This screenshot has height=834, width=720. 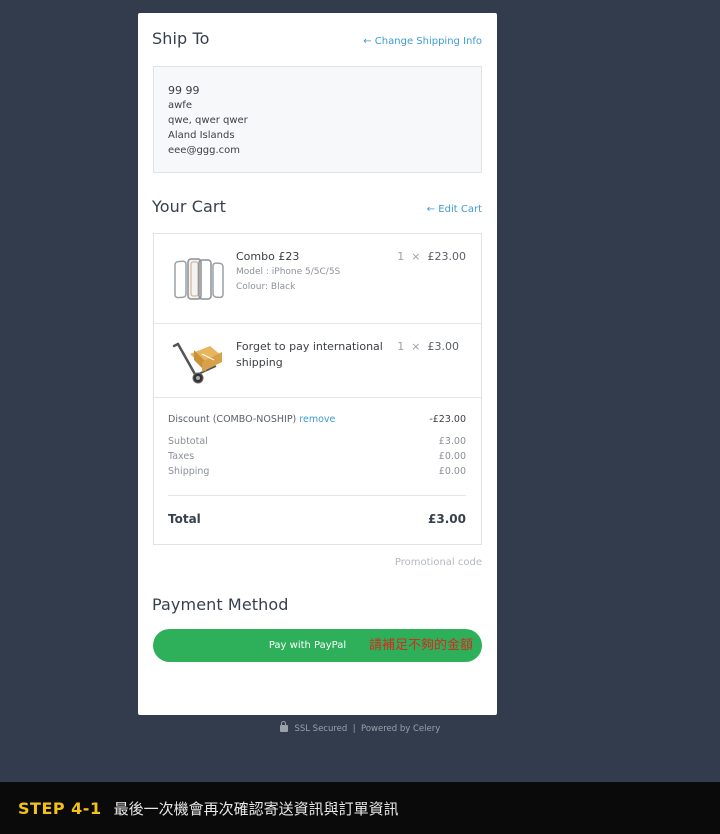 I want to click on item-qty-price: 1 × £3.00, so click(x=428, y=346).